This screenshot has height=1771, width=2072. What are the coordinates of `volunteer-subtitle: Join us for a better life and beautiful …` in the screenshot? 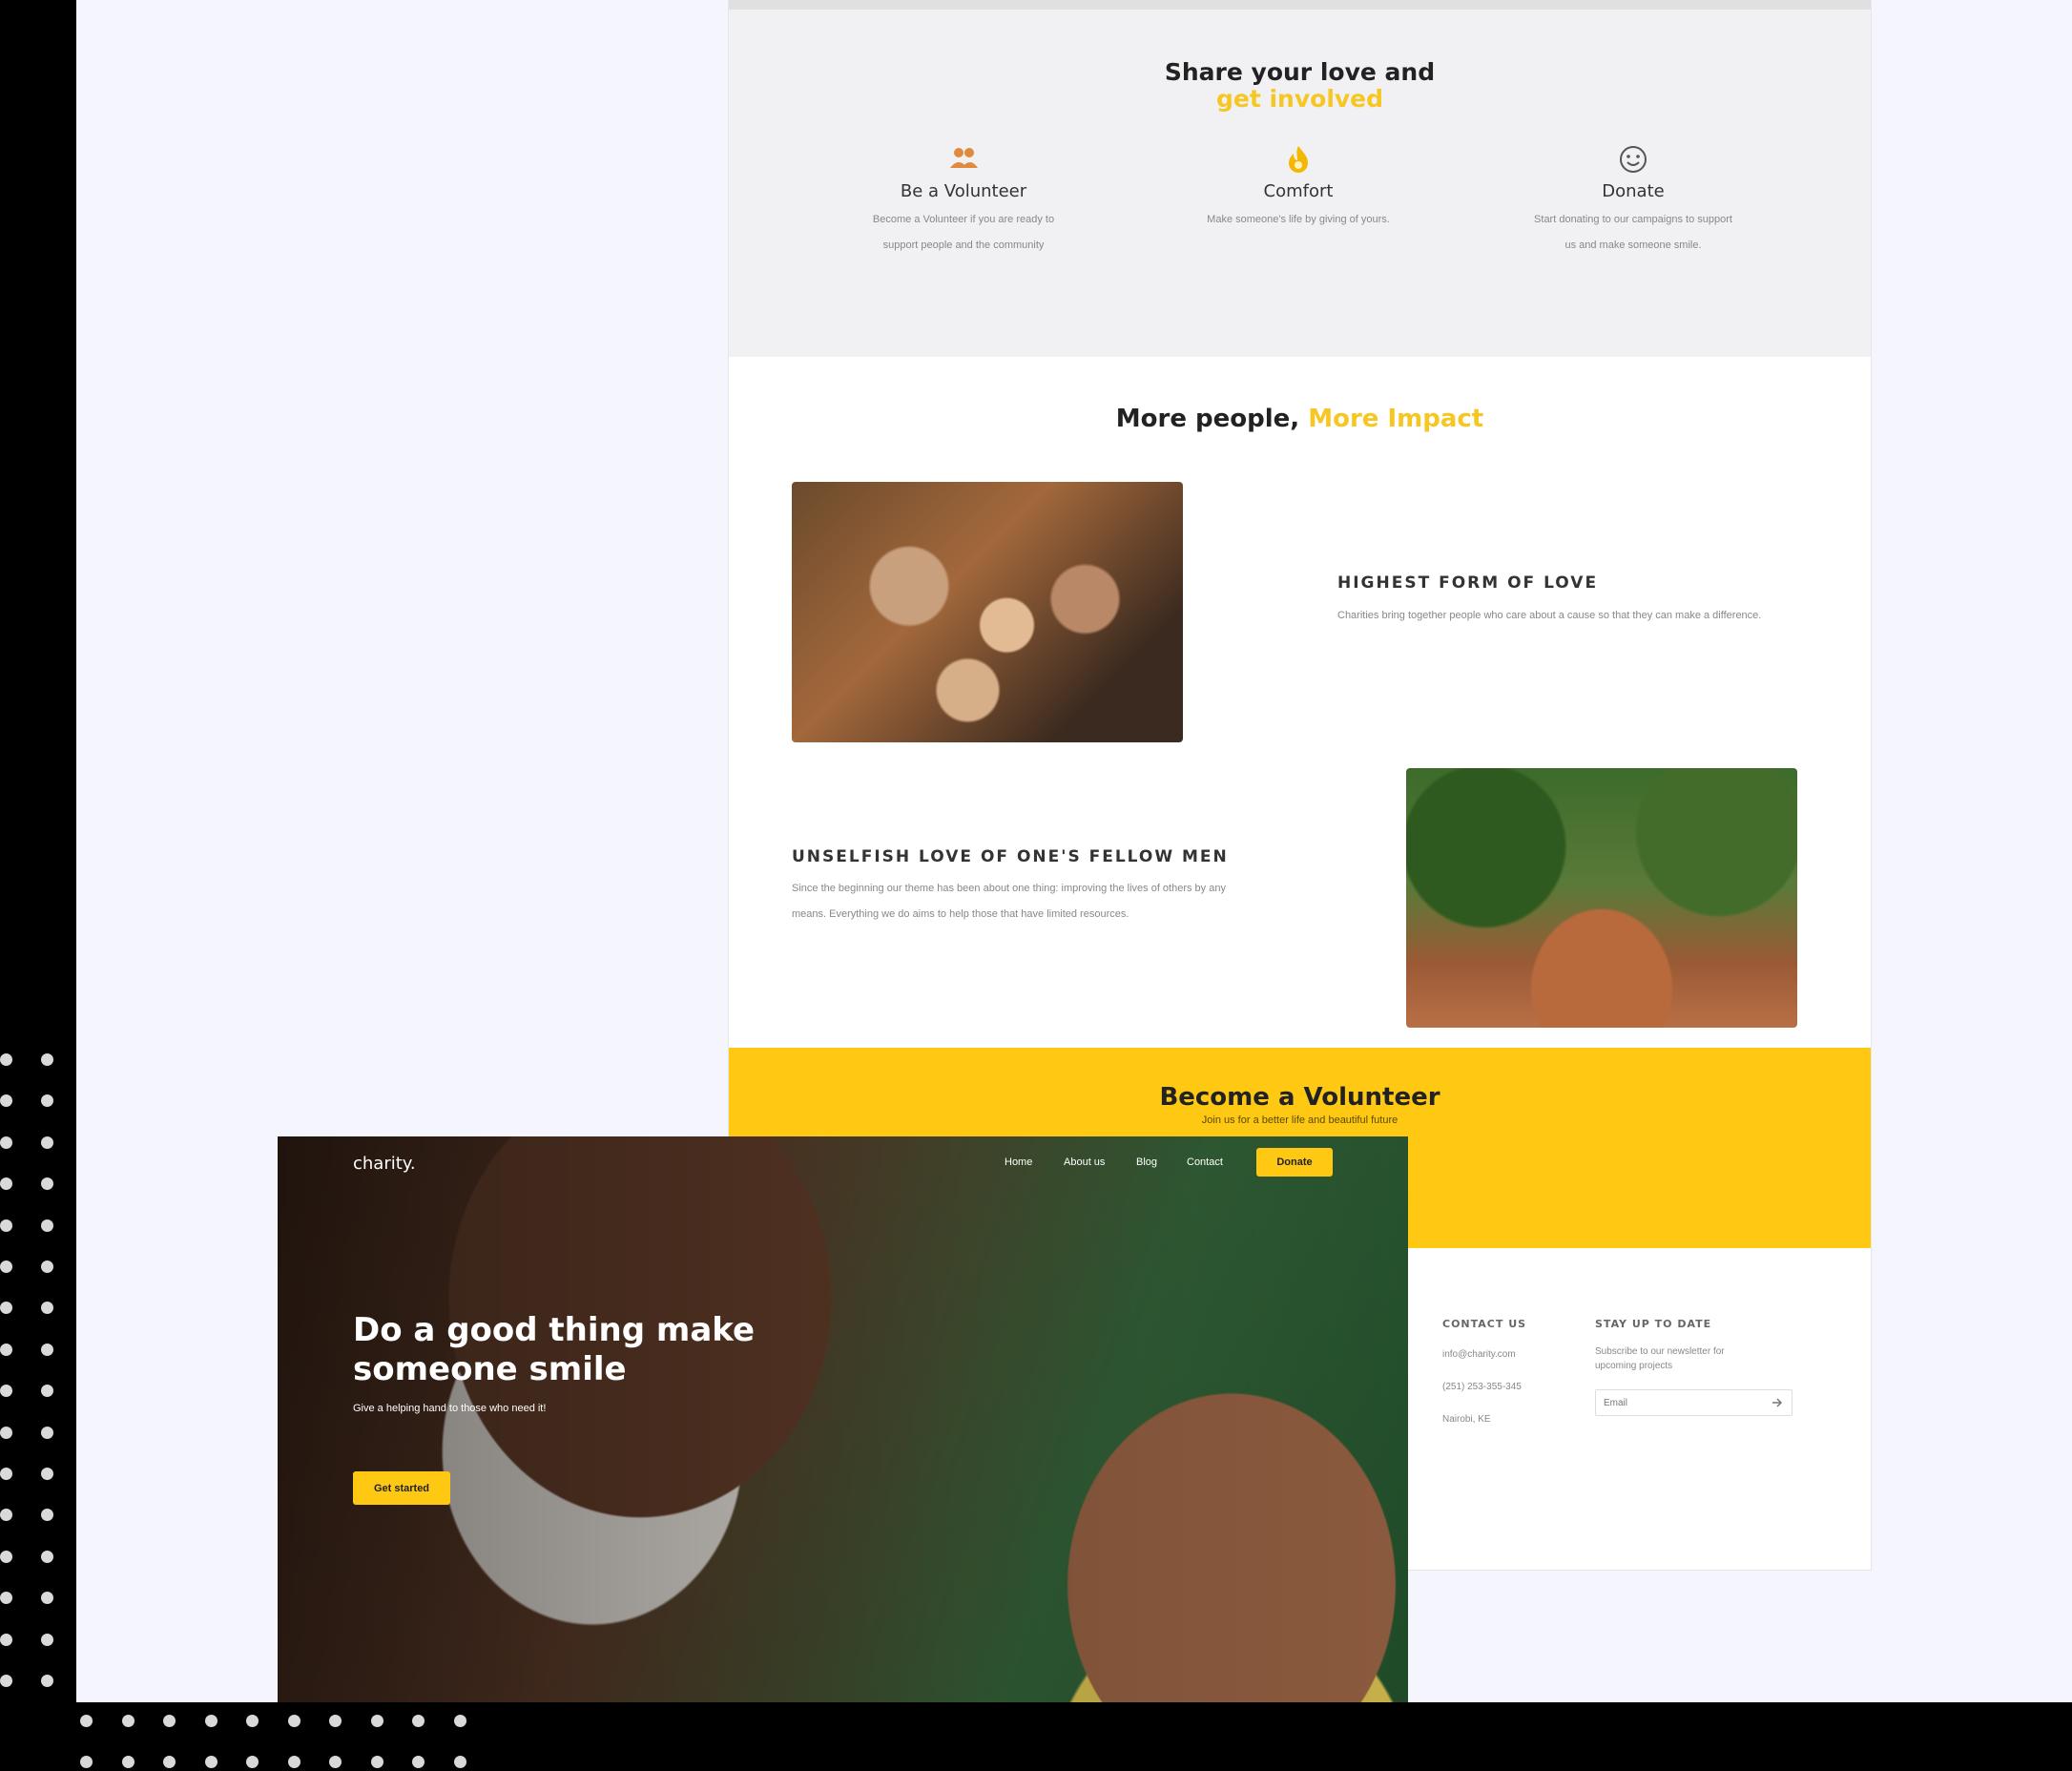 It's located at (1300, 1120).